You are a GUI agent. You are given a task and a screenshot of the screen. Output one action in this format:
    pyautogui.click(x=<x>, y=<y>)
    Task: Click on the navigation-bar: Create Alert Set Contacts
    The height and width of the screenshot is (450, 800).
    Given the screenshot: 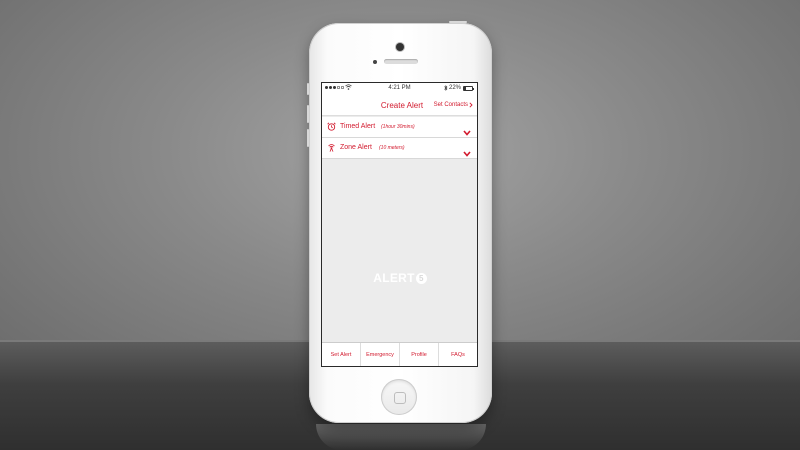 What is the action you would take?
    pyautogui.click(x=399, y=105)
    